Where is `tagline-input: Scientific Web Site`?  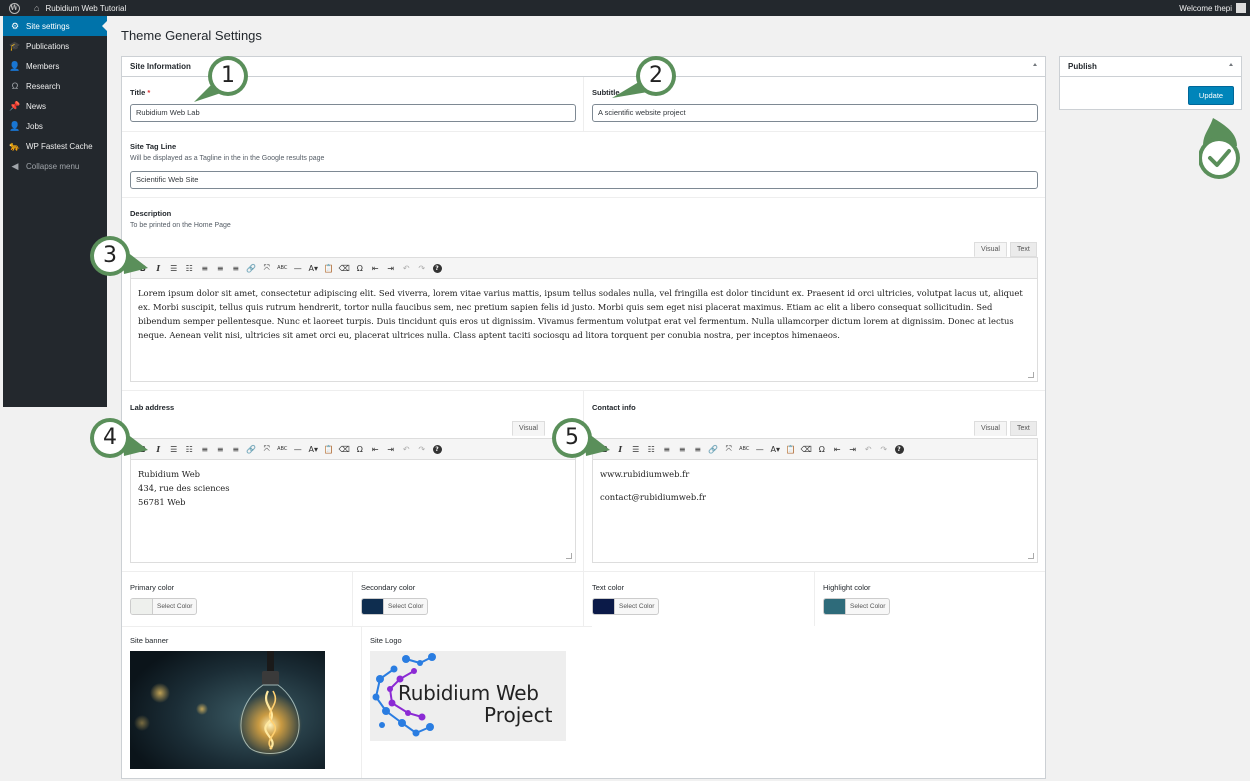
tagline-input: Scientific Web Site is located at coordinates (584, 180).